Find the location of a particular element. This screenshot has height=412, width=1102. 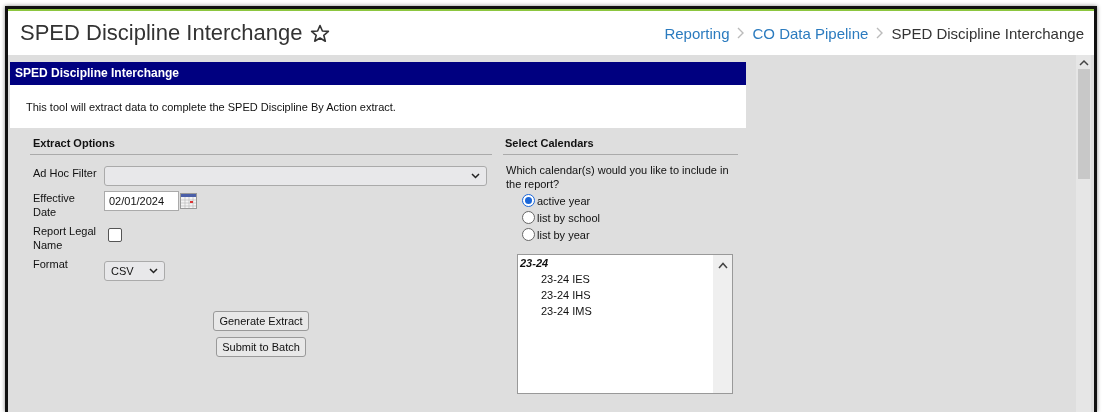

radio-label: list by year is located at coordinates (563, 234).